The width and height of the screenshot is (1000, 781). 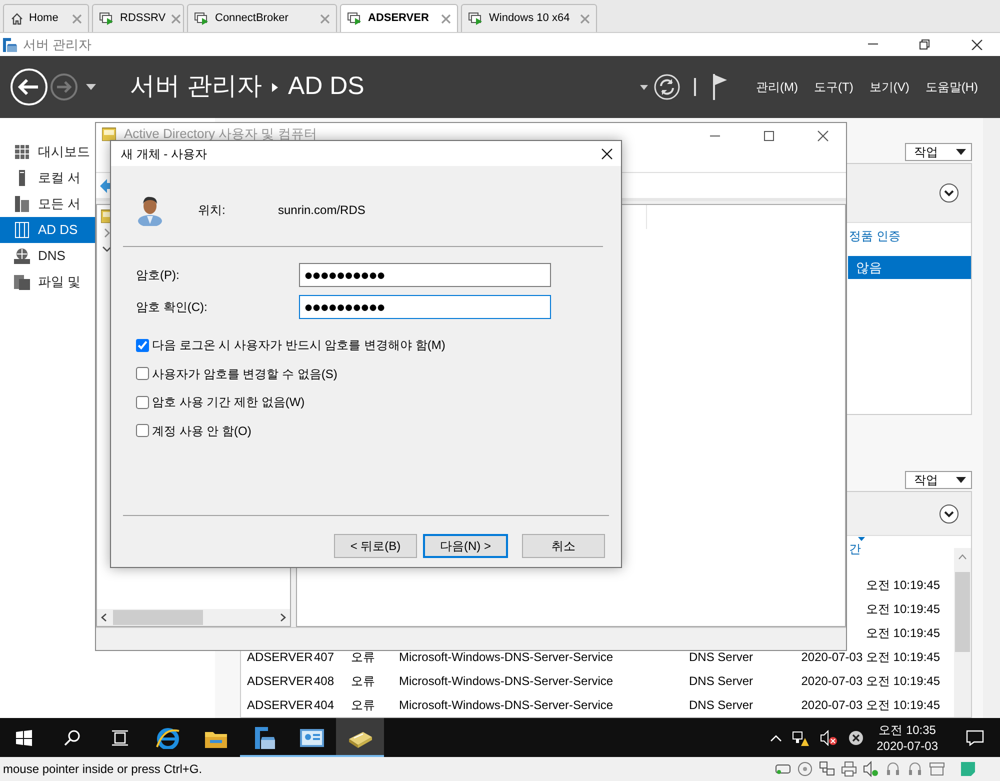 I want to click on back-icon, so click(x=29, y=87).